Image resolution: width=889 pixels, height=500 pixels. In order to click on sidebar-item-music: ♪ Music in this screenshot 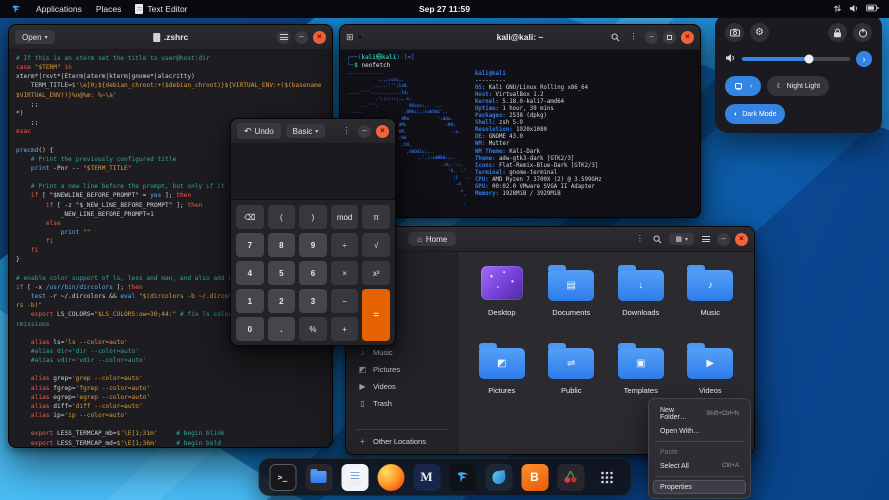, I will do `click(401, 352)`.